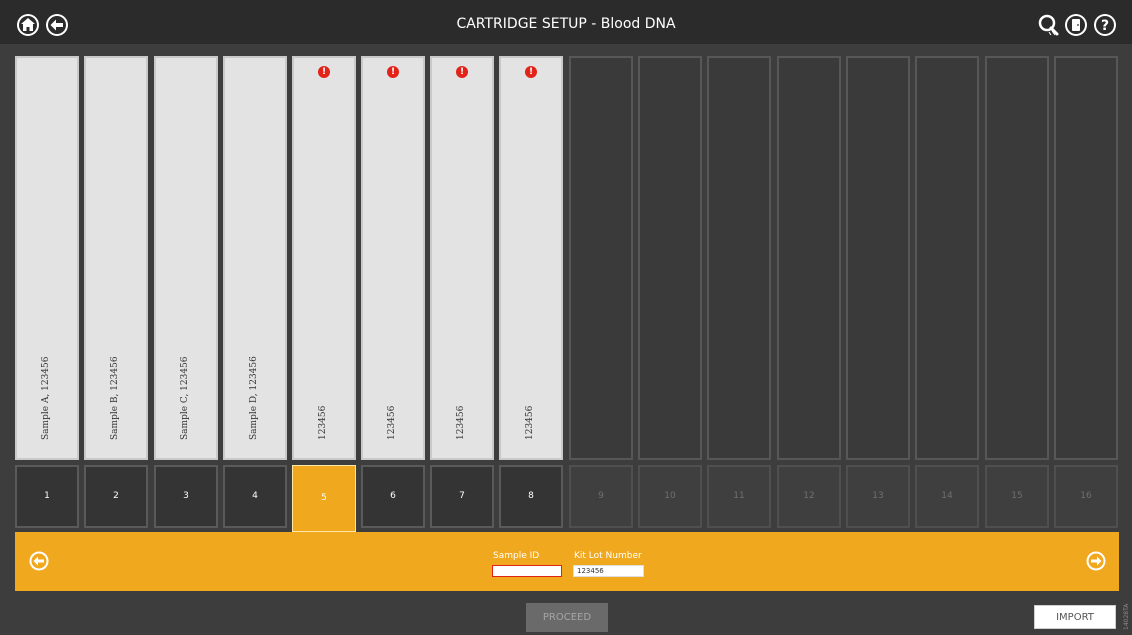 The image size is (1132, 635). What do you see at coordinates (1096, 561) in the screenshot?
I see `next-arrow-icon` at bounding box center [1096, 561].